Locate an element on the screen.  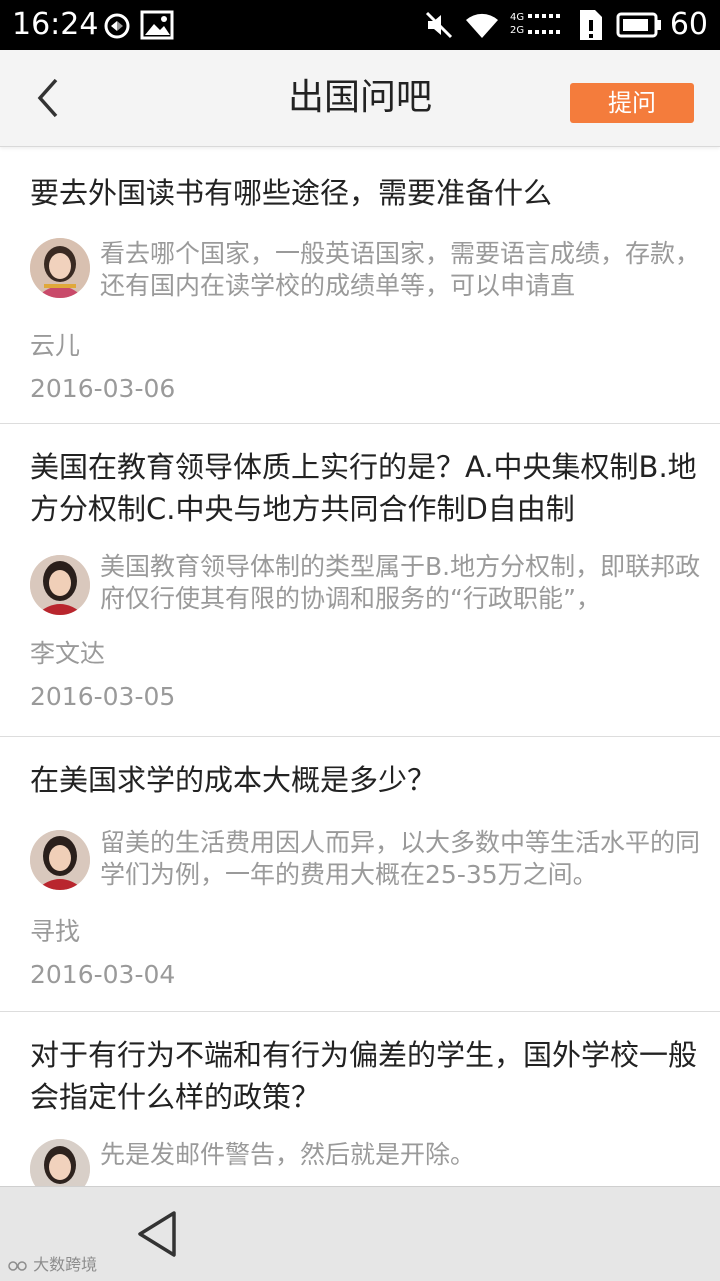
sim-icon is located at coordinates (591, 25).